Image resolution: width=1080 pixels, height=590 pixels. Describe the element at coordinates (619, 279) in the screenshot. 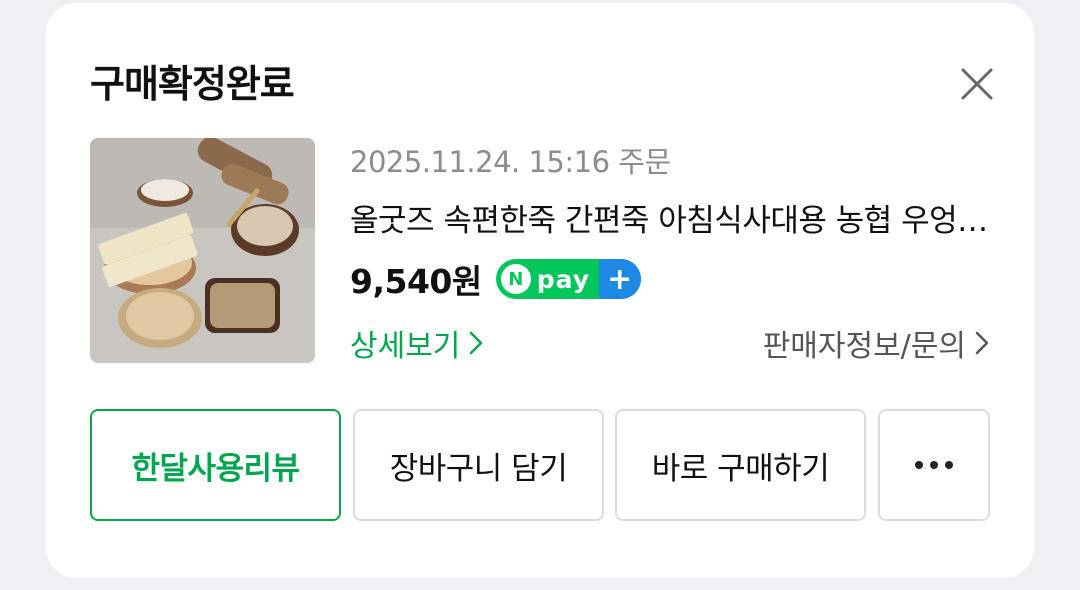

I see `plus-icon: +` at that location.